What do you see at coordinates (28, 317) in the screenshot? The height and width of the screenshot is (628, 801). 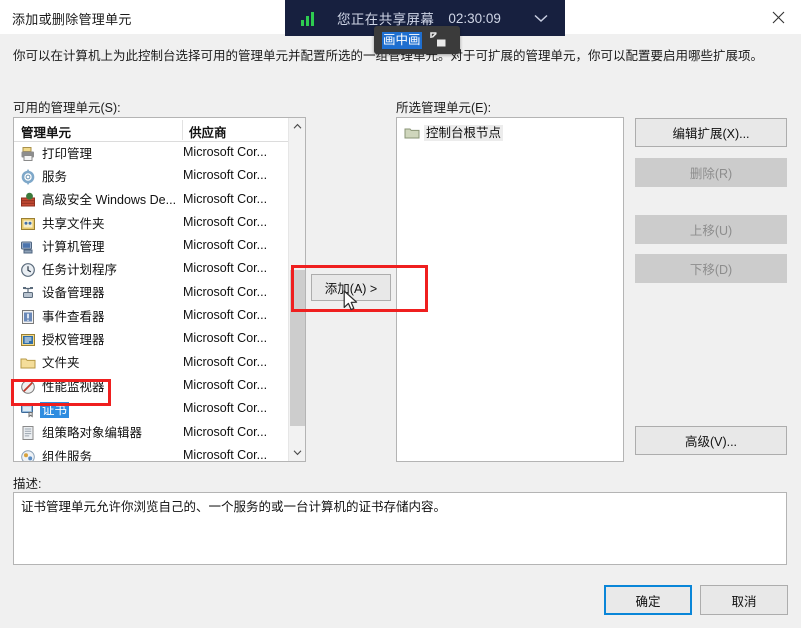 I see `event-log-icon` at bounding box center [28, 317].